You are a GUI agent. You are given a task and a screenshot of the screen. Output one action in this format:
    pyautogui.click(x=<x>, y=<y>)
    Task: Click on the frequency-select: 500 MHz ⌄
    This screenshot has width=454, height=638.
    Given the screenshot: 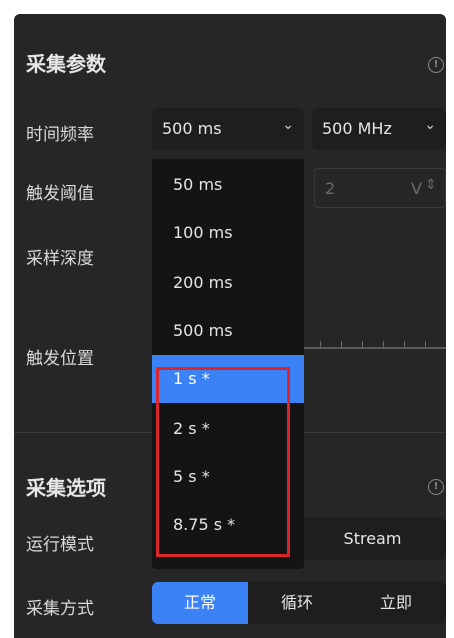 What is the action you would take?
    pyautogui.click(x=379, y=129)
    